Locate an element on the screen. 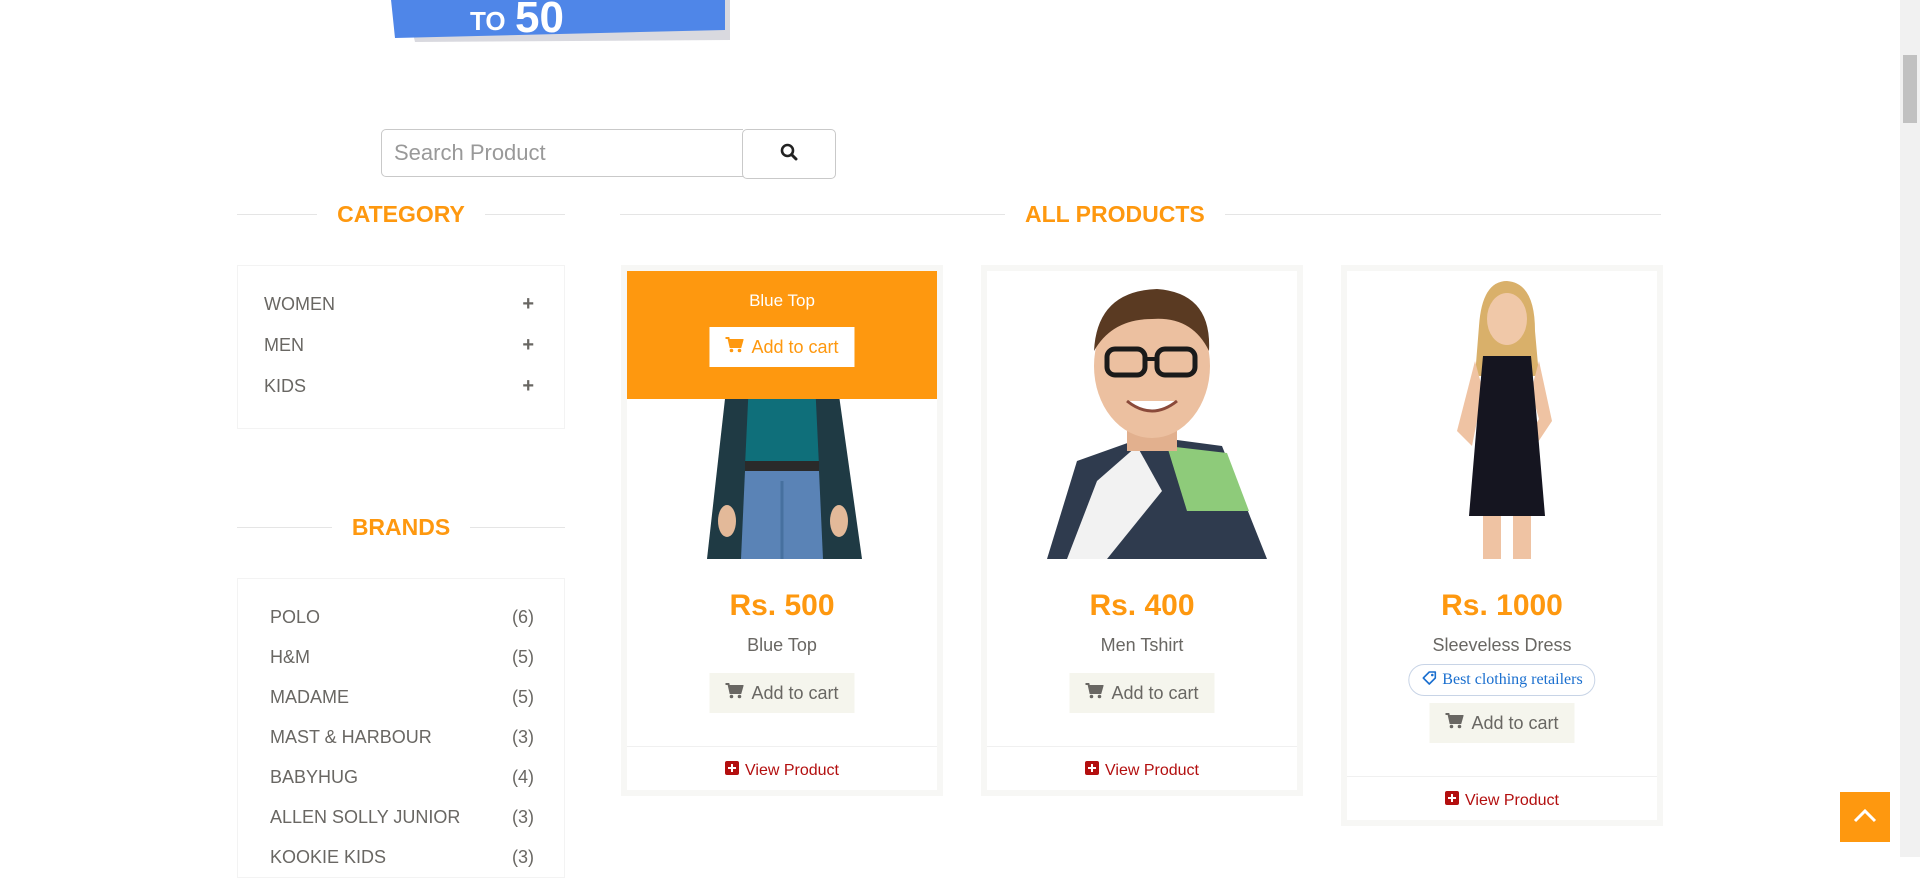 This screenshot has width=1920, height=878. category-label: KIDS is located at coordinates (285, 385).